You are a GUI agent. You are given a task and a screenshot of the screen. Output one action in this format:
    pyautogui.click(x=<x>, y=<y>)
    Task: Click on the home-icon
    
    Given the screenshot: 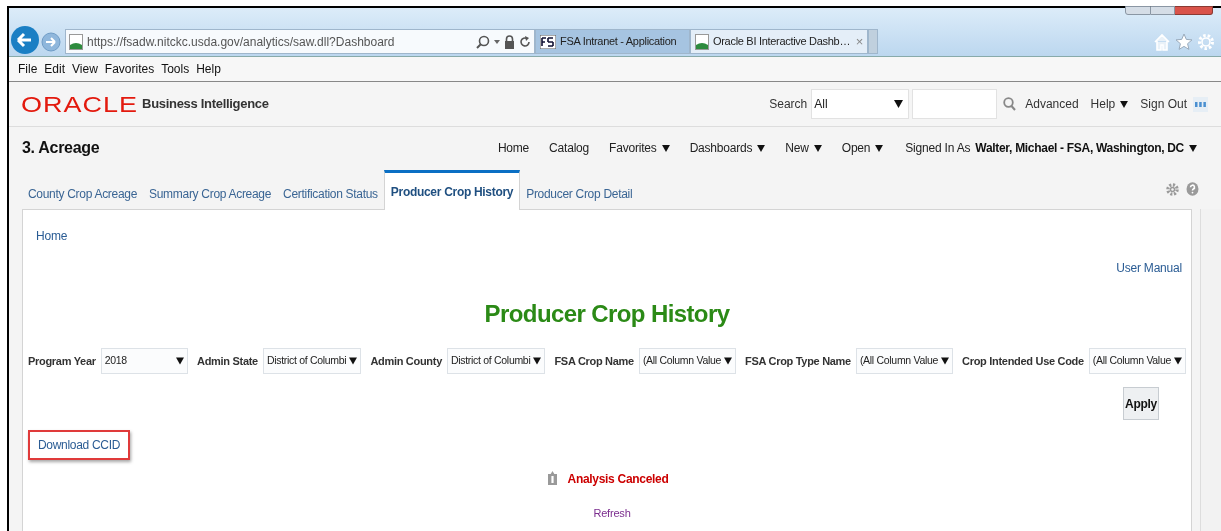 What is the action you would take?
    pyautogui.click(x=1162, y=42)
    